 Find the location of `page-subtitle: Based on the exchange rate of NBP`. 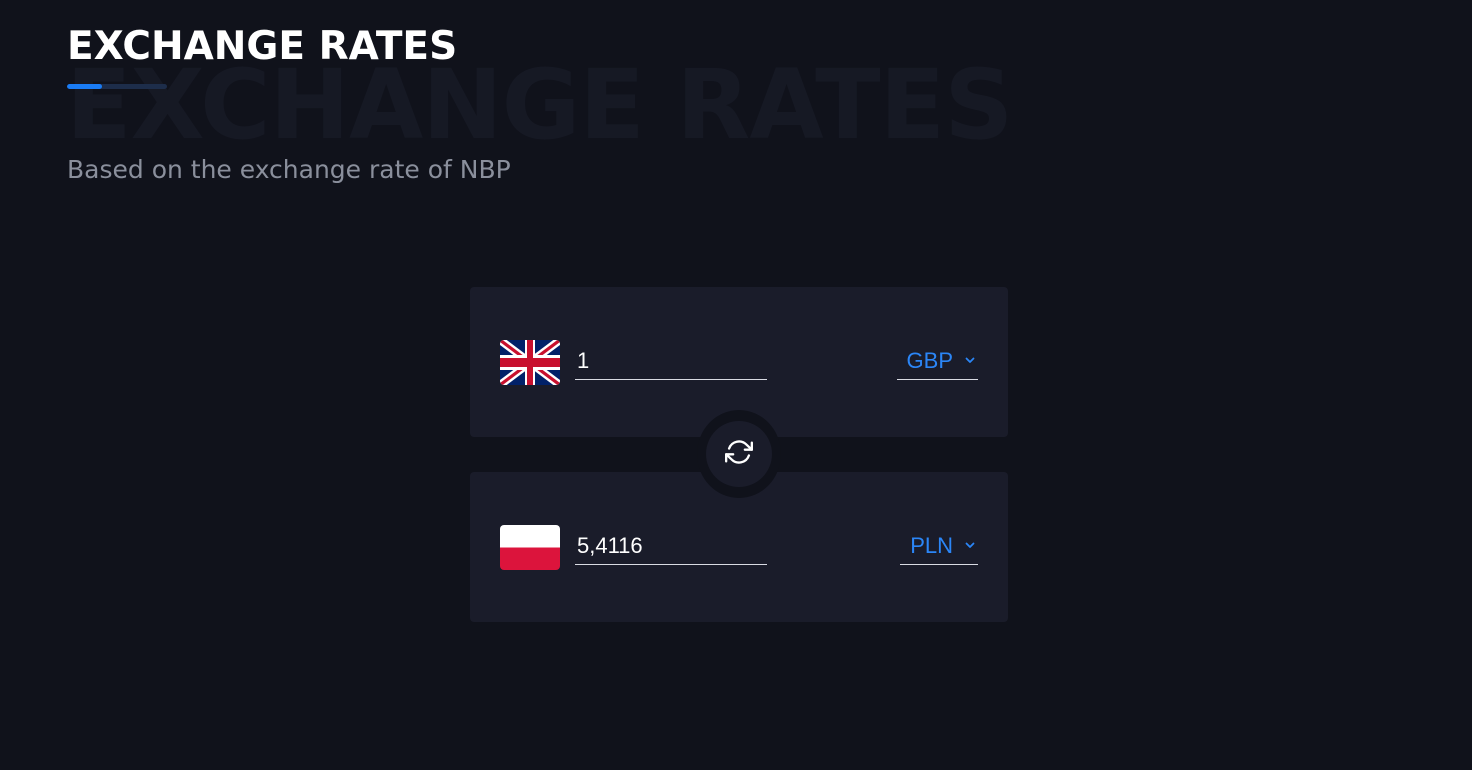

page-subtitle: Based on the exchange rate of NBP is located at coordinates (289, 169).